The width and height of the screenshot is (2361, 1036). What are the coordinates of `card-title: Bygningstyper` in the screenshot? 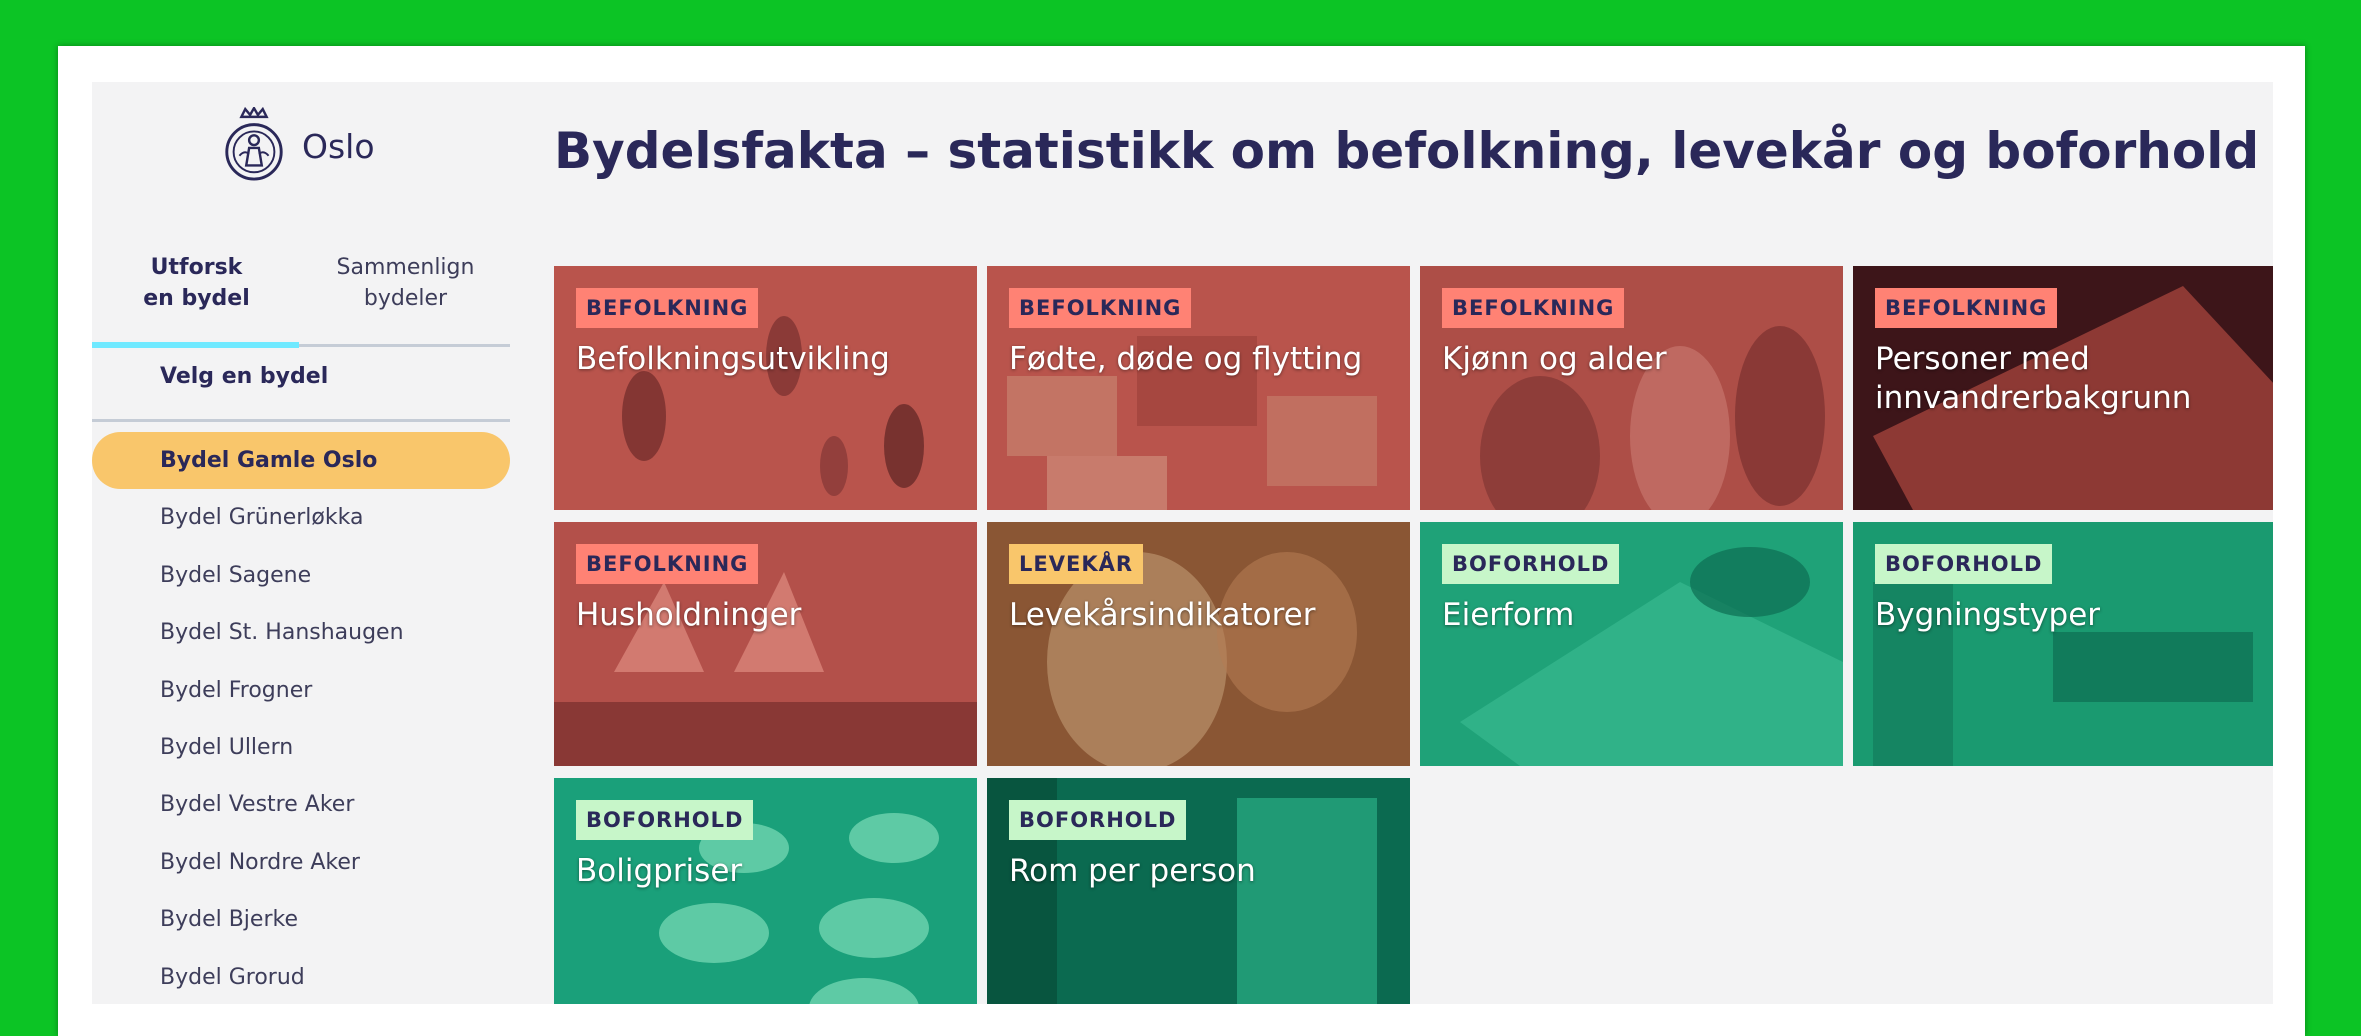 It's located at (1988, 615).